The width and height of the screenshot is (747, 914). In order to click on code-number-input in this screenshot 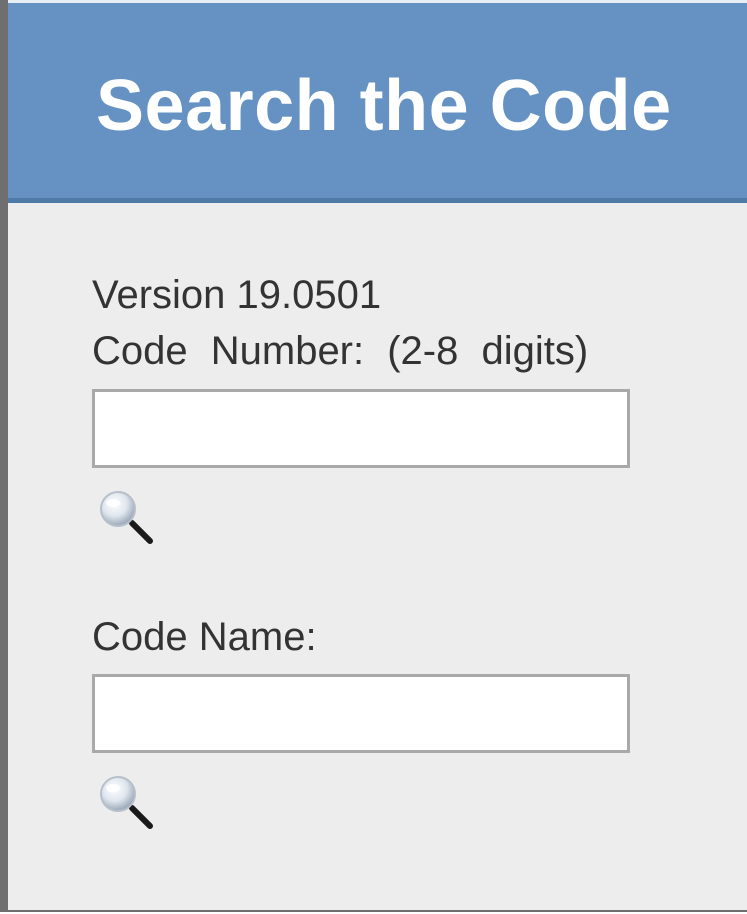, I will do `click(361, 428)`.